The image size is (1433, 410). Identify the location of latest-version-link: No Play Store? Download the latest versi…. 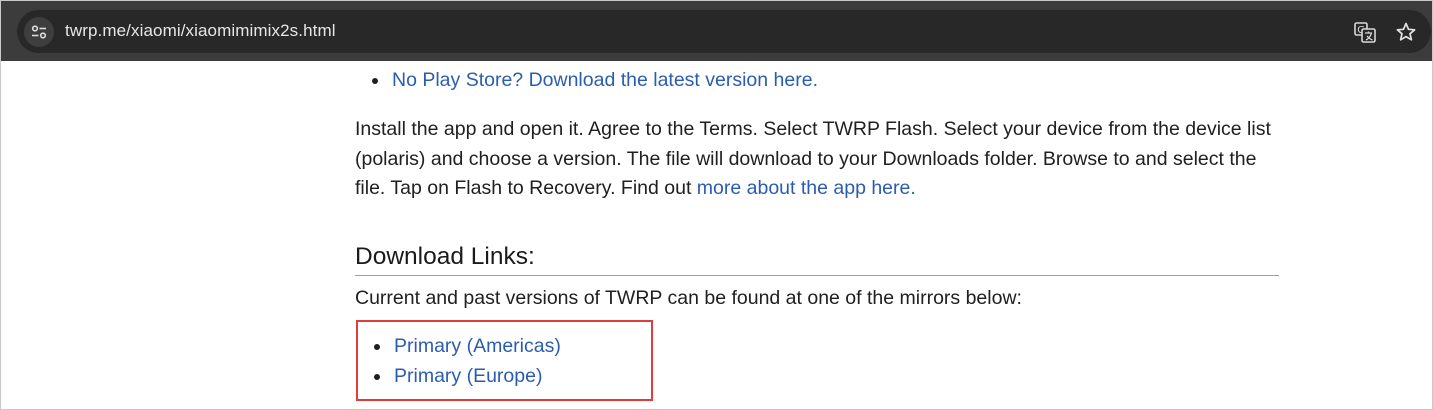
(605, 80).